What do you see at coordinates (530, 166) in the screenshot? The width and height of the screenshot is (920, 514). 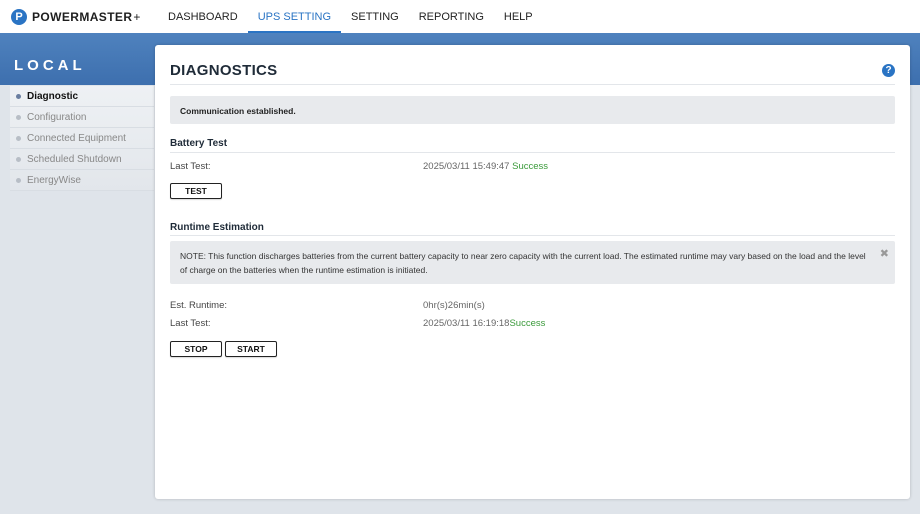 I see `battery-last-test-result: Success` at bounding box center [530, 166].